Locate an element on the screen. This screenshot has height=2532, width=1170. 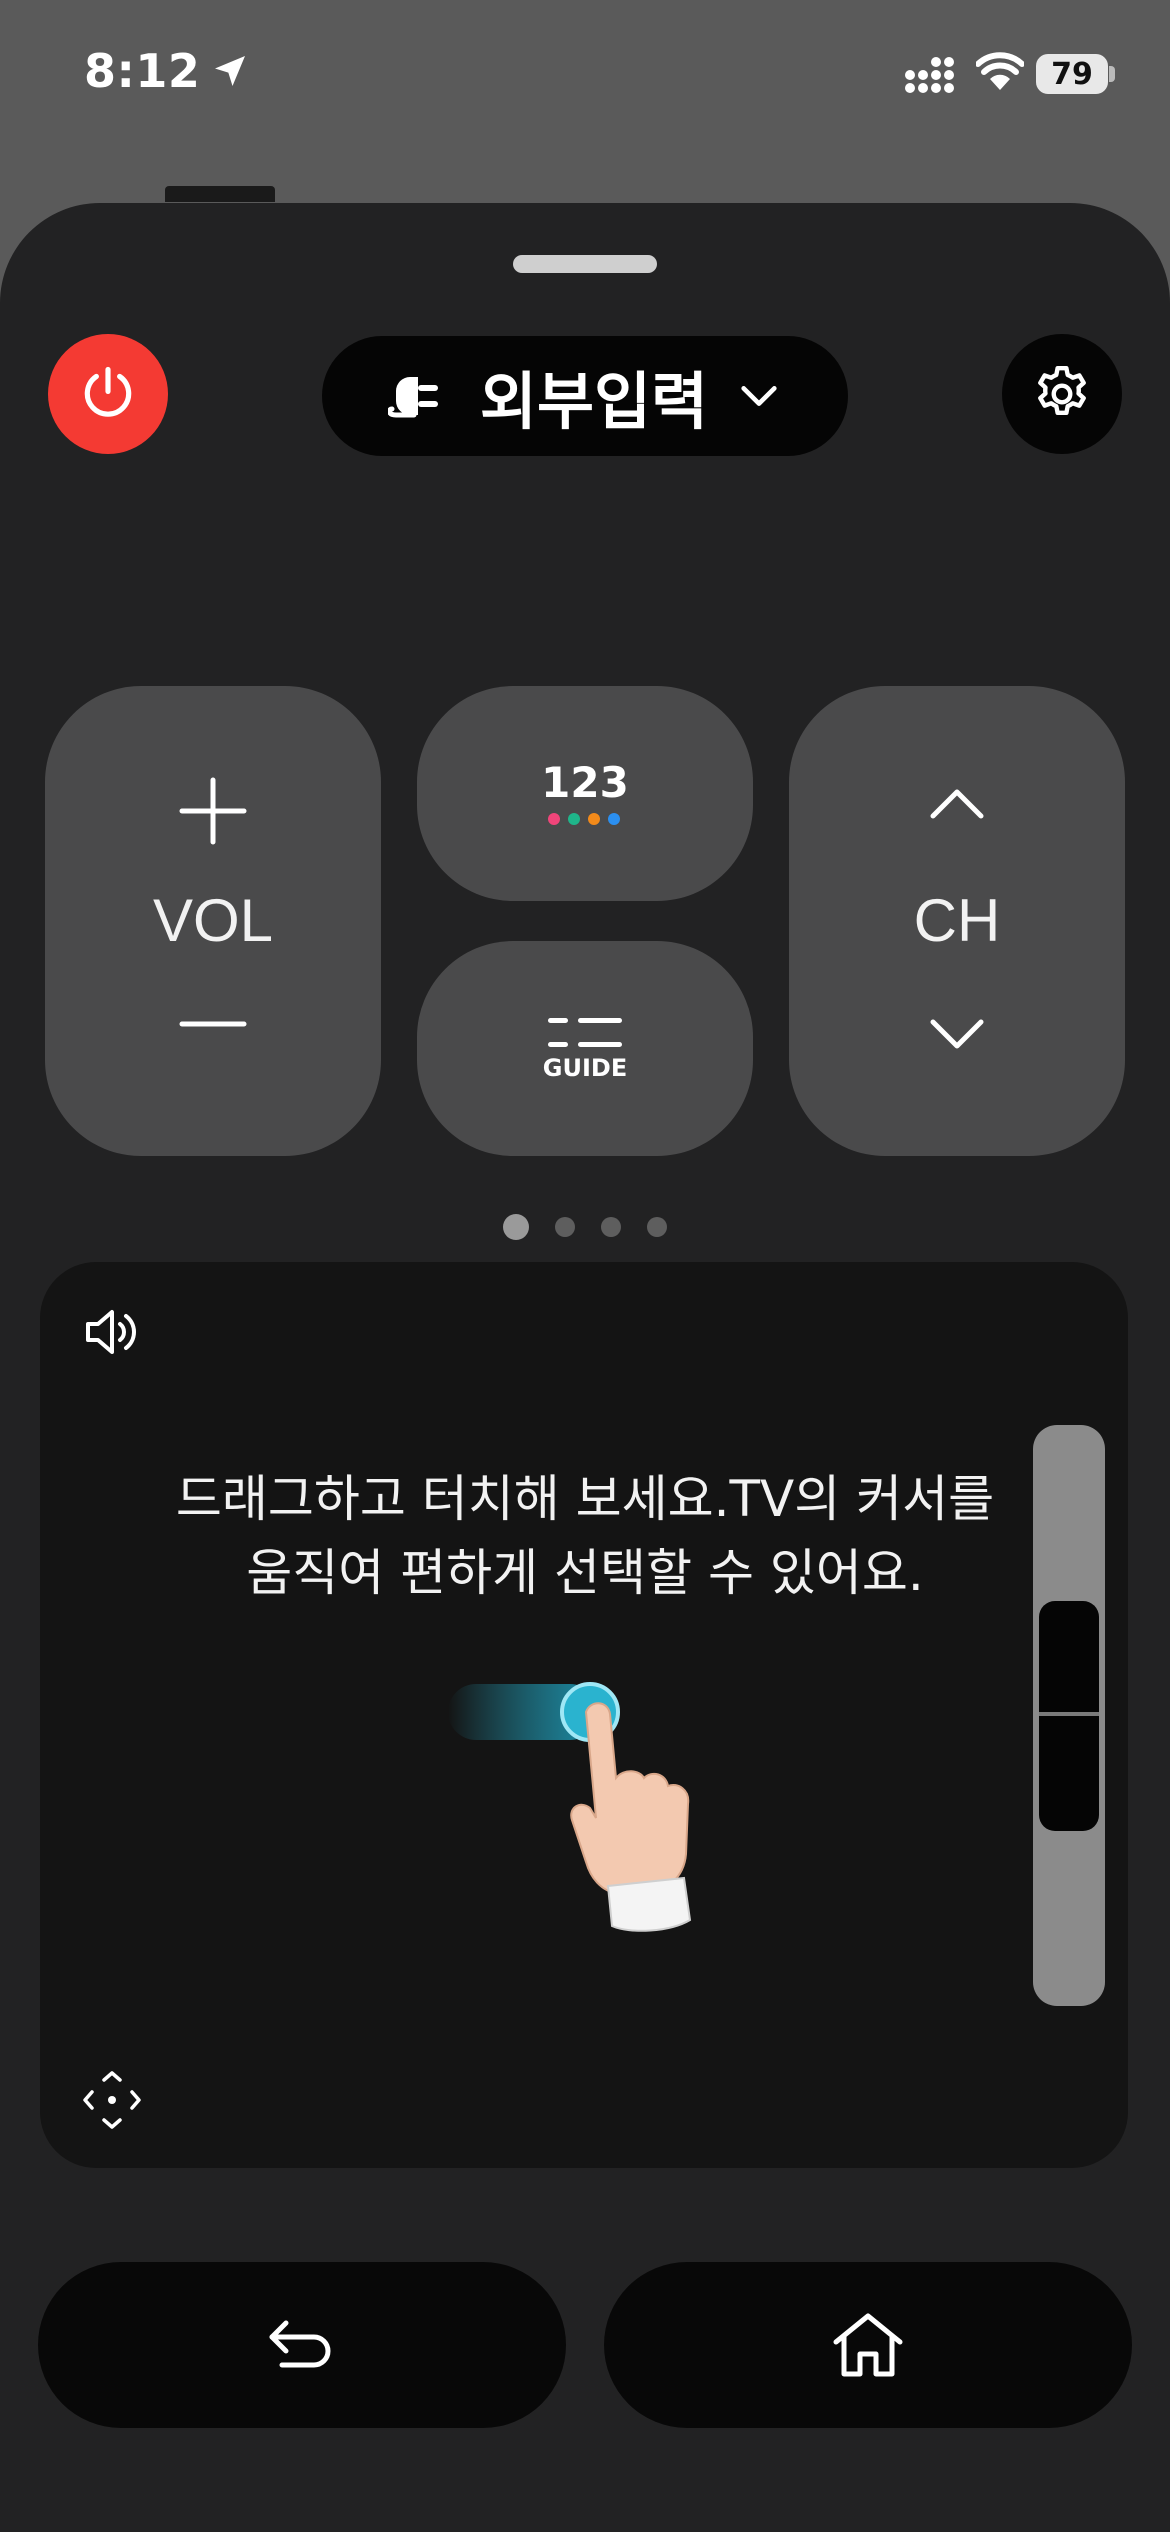
status-time-text: 8:12 is located at coordinates (142, 71).